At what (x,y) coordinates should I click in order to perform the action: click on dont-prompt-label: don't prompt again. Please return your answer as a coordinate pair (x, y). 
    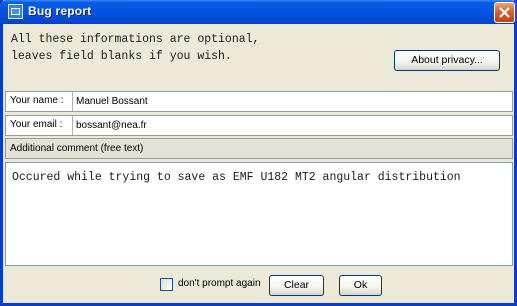
    Looking at the image, I should click on (219, 283).